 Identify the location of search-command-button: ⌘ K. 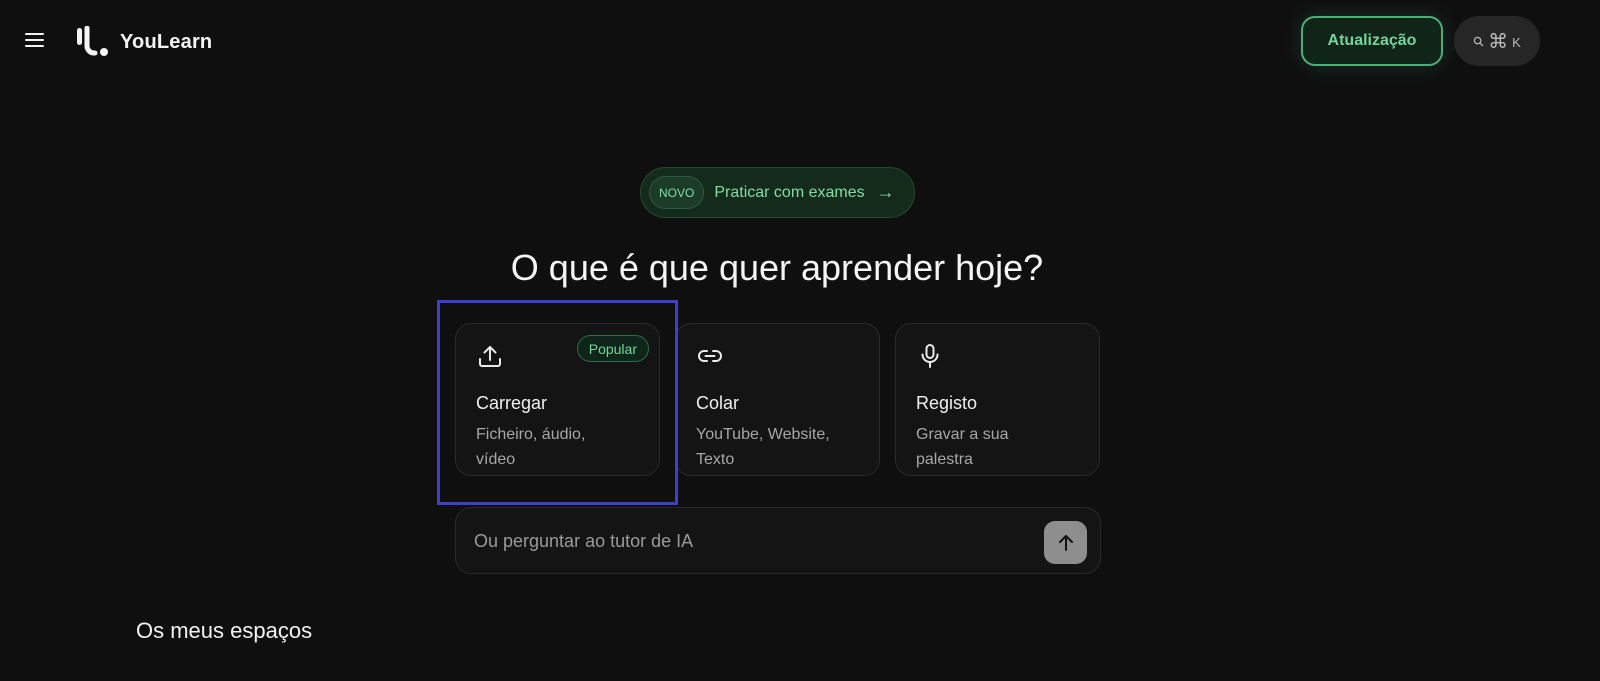
(1497, 41).